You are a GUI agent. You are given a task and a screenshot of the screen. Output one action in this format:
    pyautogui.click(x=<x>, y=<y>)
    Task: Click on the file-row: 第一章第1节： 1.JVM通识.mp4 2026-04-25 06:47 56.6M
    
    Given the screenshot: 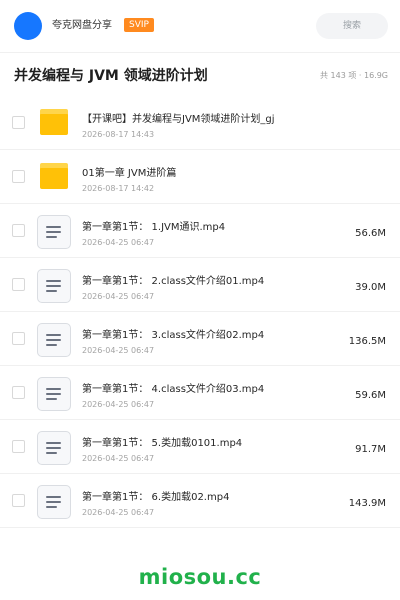 What is the action you would take?
    pyautogui.click(x=200, y=231)
    